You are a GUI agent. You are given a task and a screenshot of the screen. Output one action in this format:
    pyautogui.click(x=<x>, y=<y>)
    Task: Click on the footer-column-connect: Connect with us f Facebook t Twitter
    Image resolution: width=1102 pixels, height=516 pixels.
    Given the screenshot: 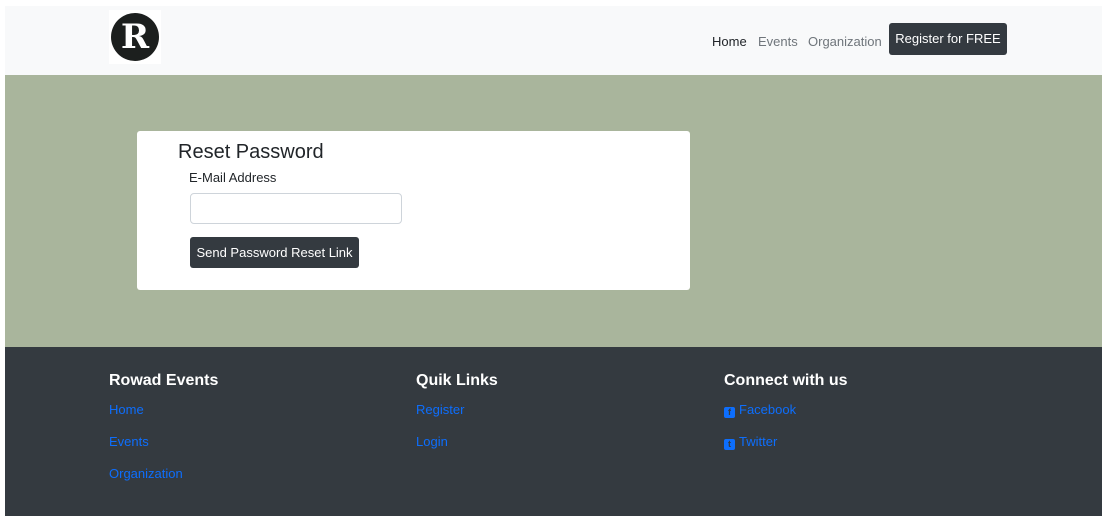 What is the action you would take?
    pyautogui.click(x=786, y=419)
    